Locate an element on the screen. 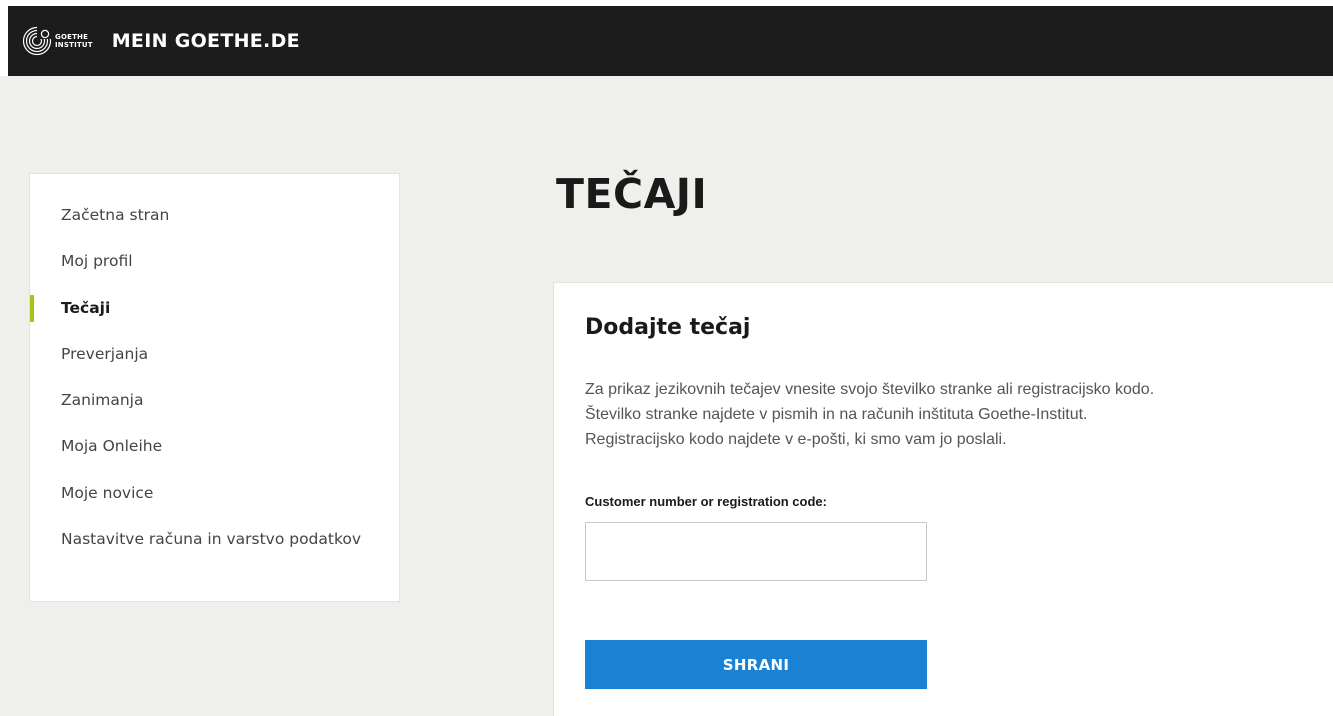  sidebar-item-profile: Moj profil is located at coordinates (214, 261).